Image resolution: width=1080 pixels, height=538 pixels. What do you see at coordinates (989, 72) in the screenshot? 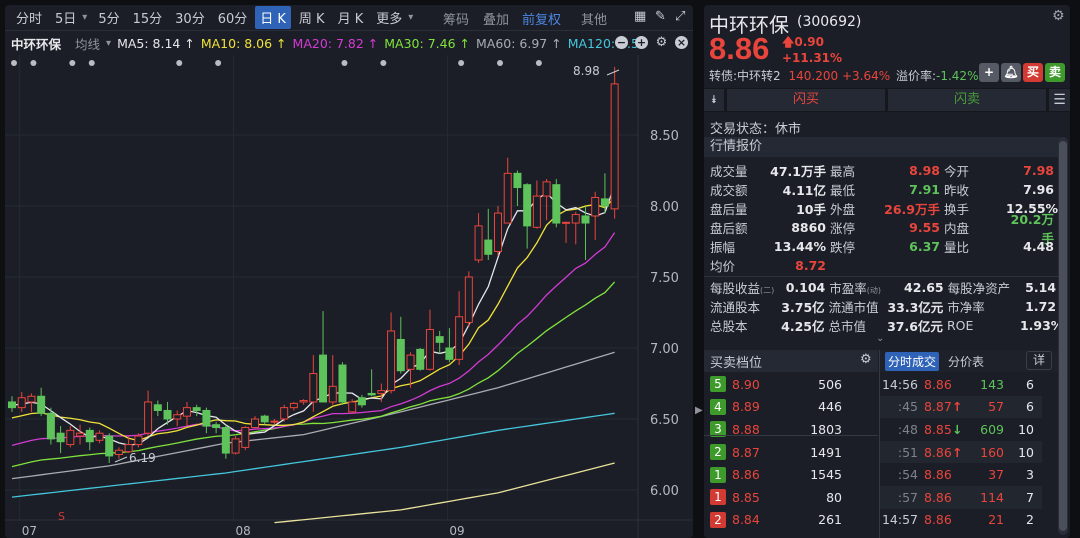
I see `add-watchlist-button: +` at bounding box center [989, 72].